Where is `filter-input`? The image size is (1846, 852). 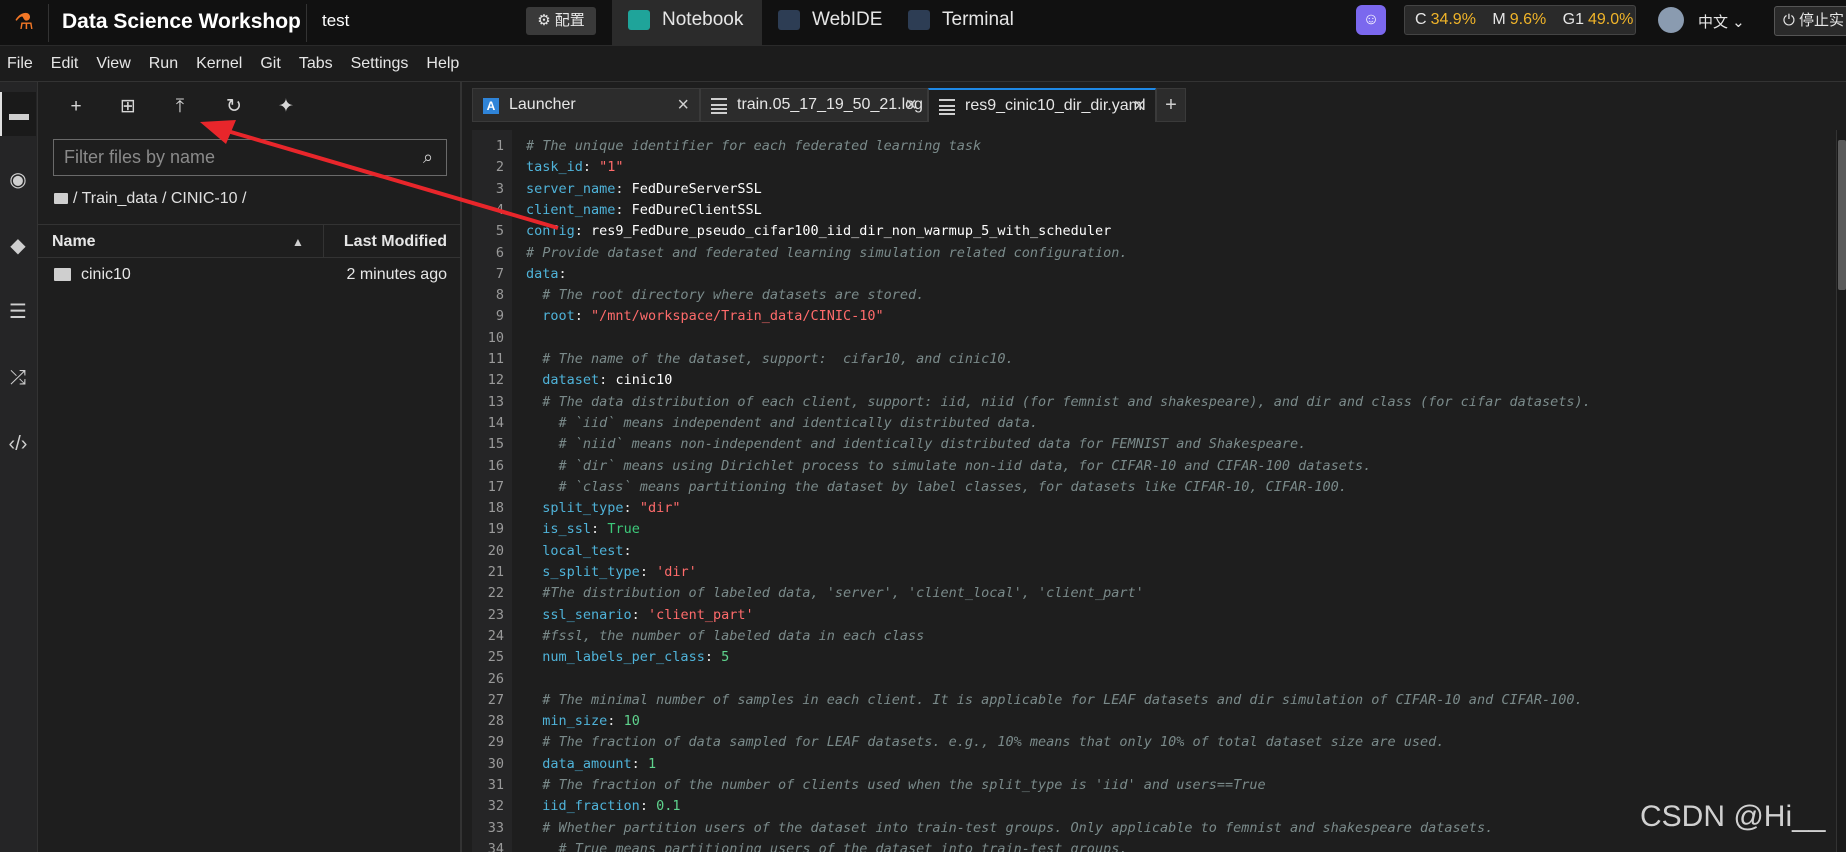
filter-input is located at coordinates (224, 157).